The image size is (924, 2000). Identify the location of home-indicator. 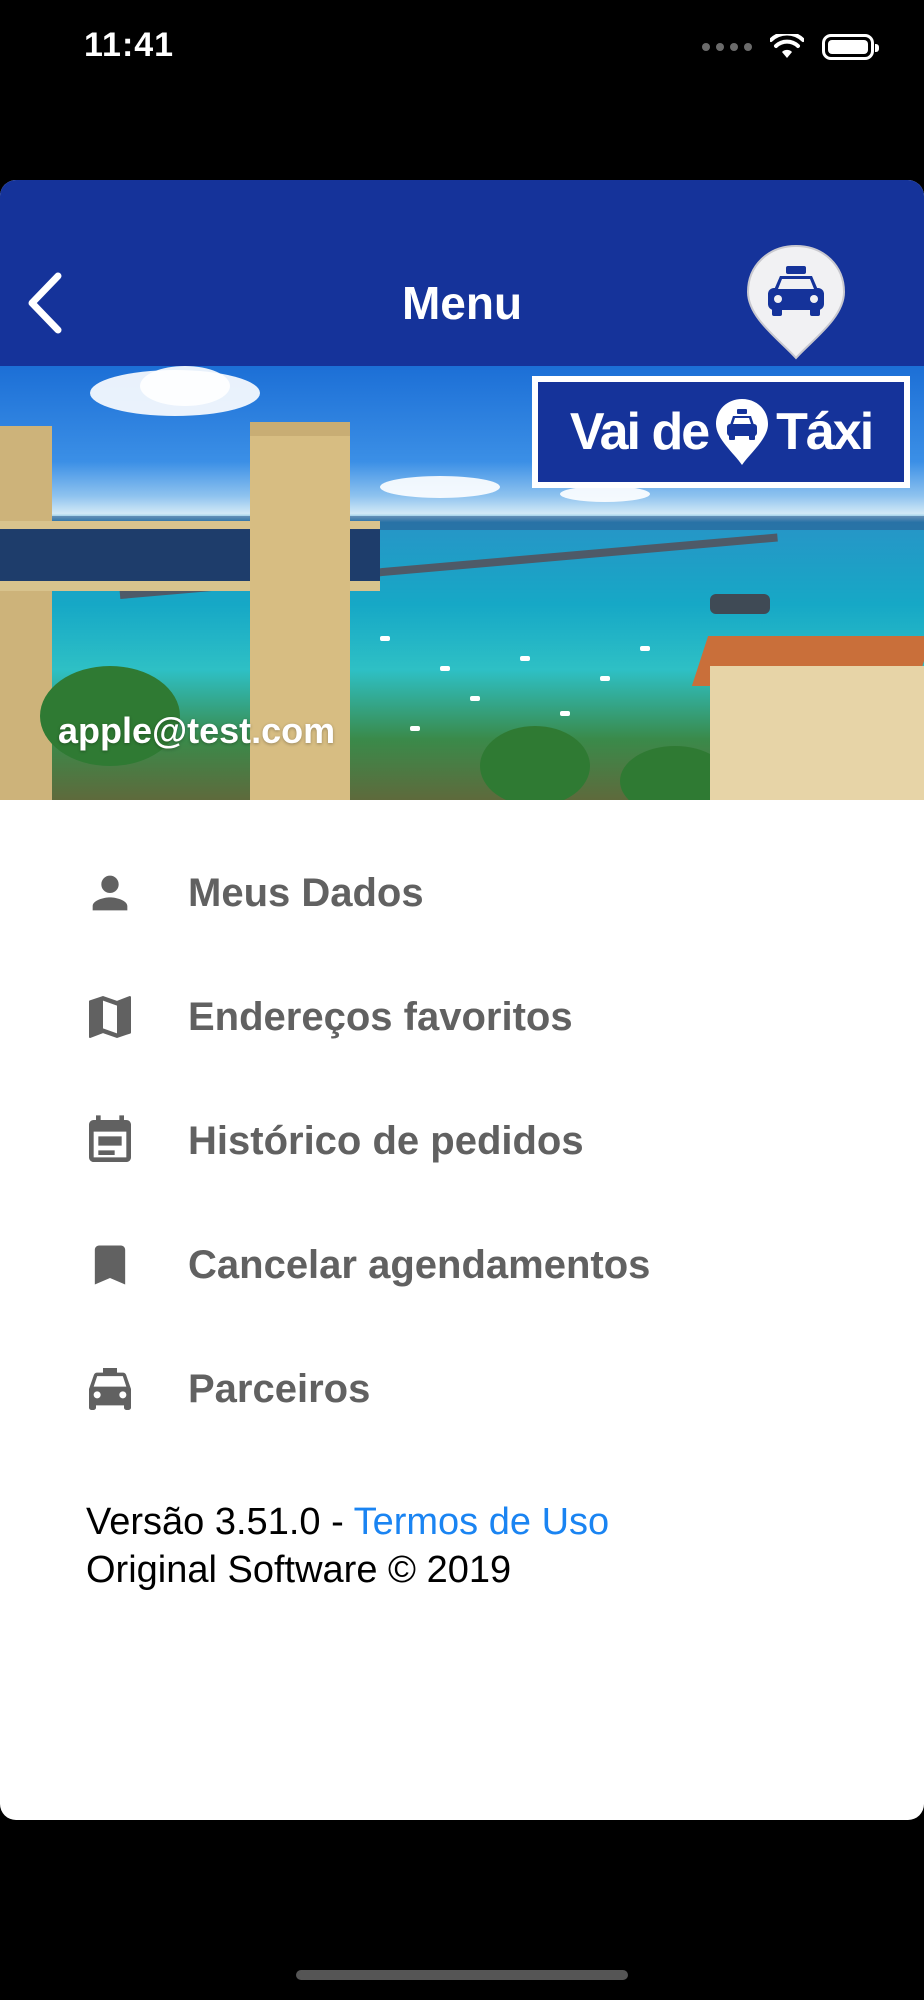
(462, 1975).